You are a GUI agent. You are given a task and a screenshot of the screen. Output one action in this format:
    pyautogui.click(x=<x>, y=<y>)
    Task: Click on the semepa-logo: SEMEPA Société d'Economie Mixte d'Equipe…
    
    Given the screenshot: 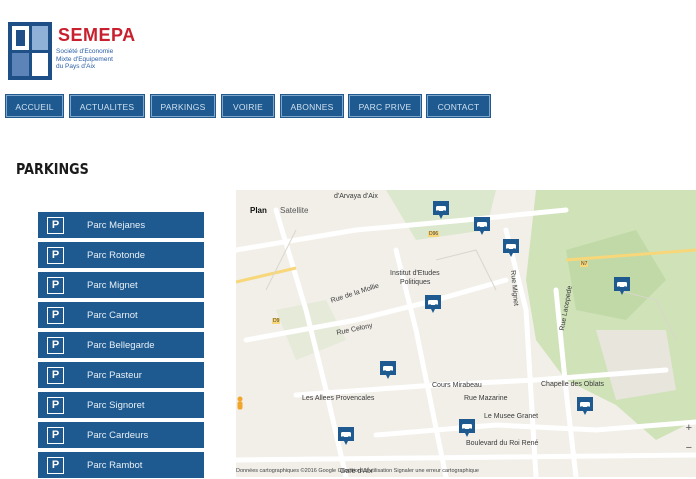 What is the action you would take?
    pyautogui.click(x=83, y=53)
    